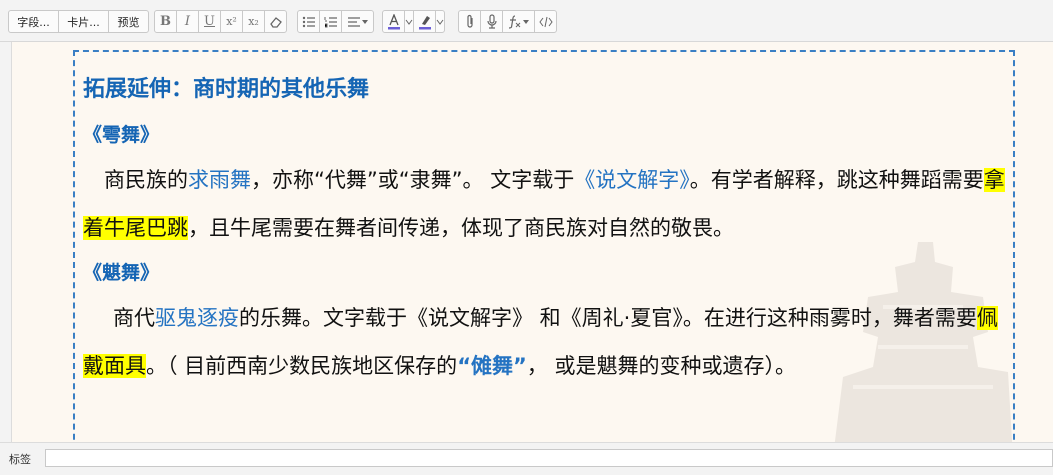 This screenshot has height=475, width=1053. I want to click on record-button, so click(491, 21).